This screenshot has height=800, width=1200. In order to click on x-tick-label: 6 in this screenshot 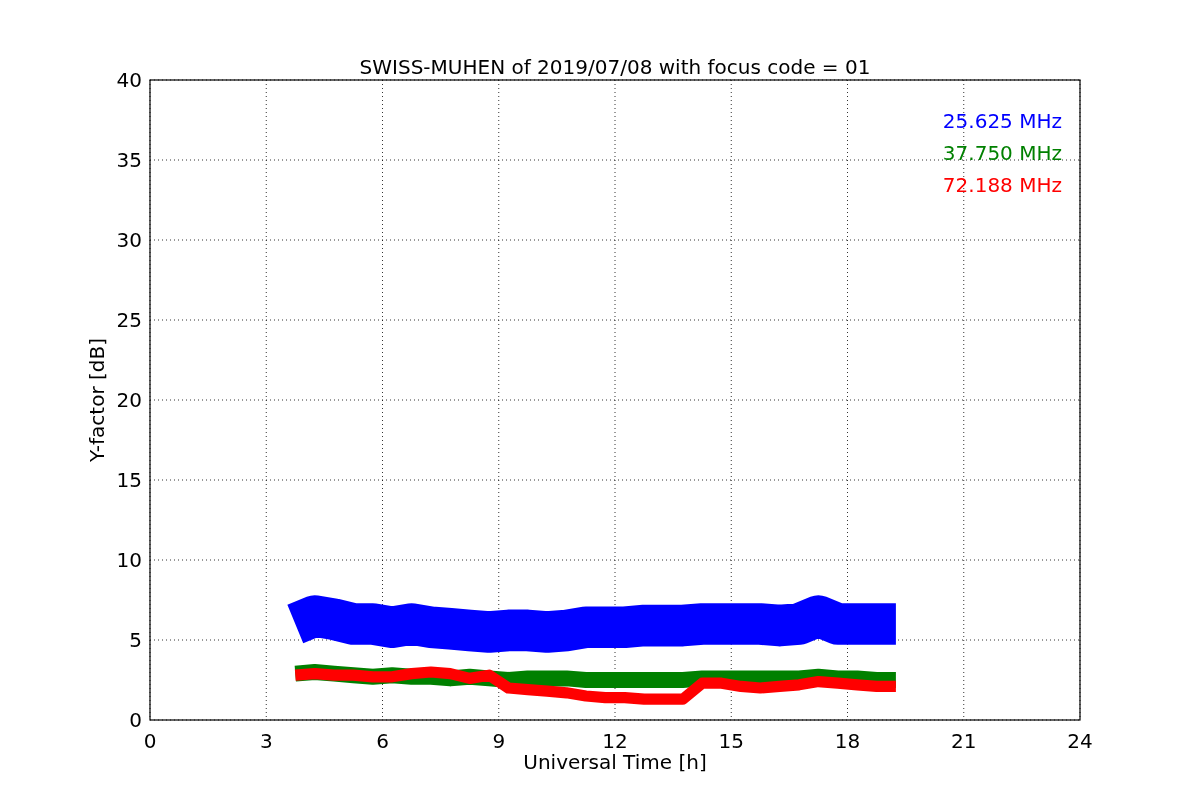, I will do `click(382, 741)`.